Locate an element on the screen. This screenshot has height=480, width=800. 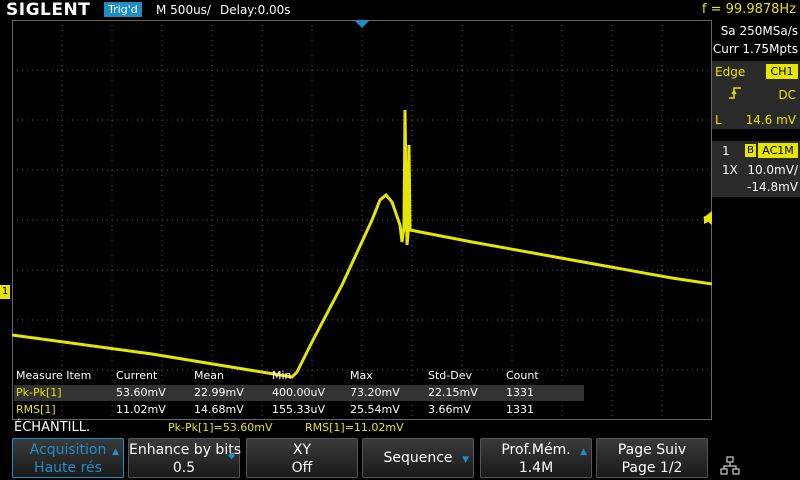
measure-mean: 14.68mV is located at coordinates (219, 409).